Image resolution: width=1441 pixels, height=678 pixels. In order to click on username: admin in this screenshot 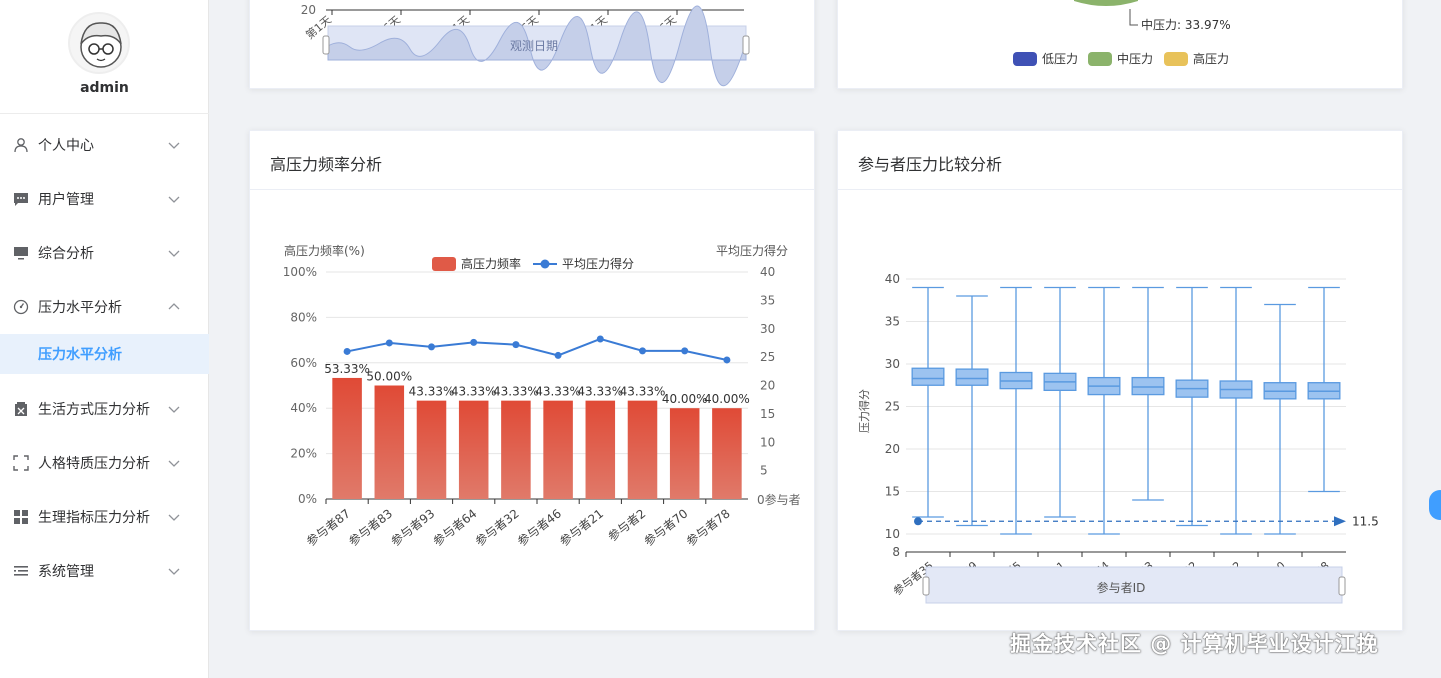, I will do `click(104, 88)`.